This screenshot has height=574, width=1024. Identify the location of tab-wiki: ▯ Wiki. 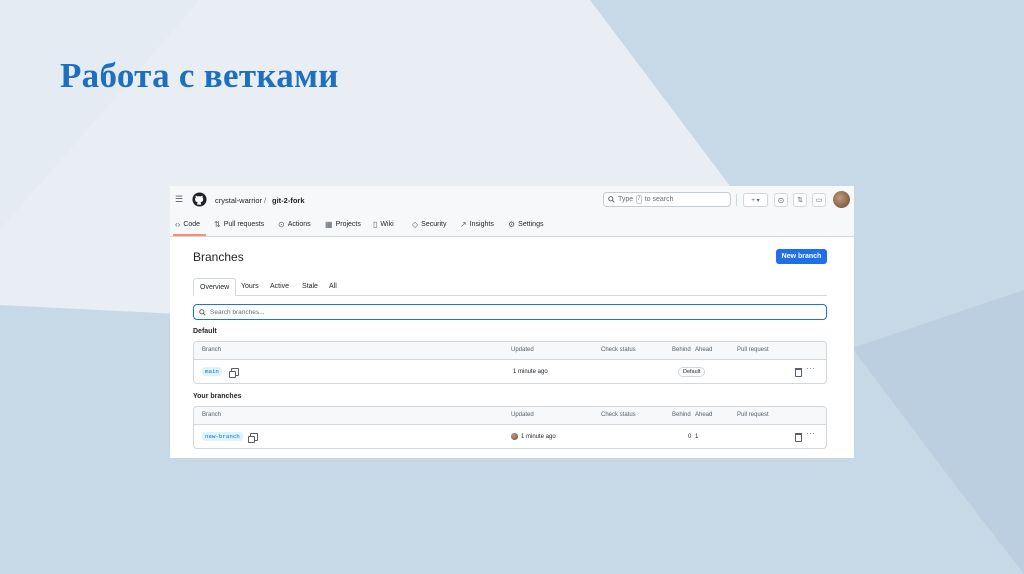
(383, 224).